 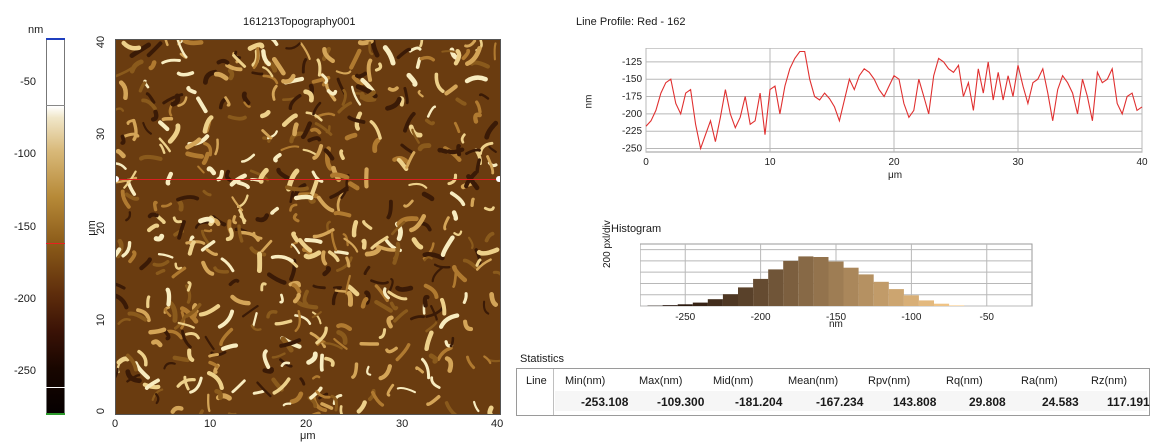 What do you see at coordinates (813, 381) in the screenshot?
I see `statistics-header: Mean(nm)` at bounding box center [813, 381].